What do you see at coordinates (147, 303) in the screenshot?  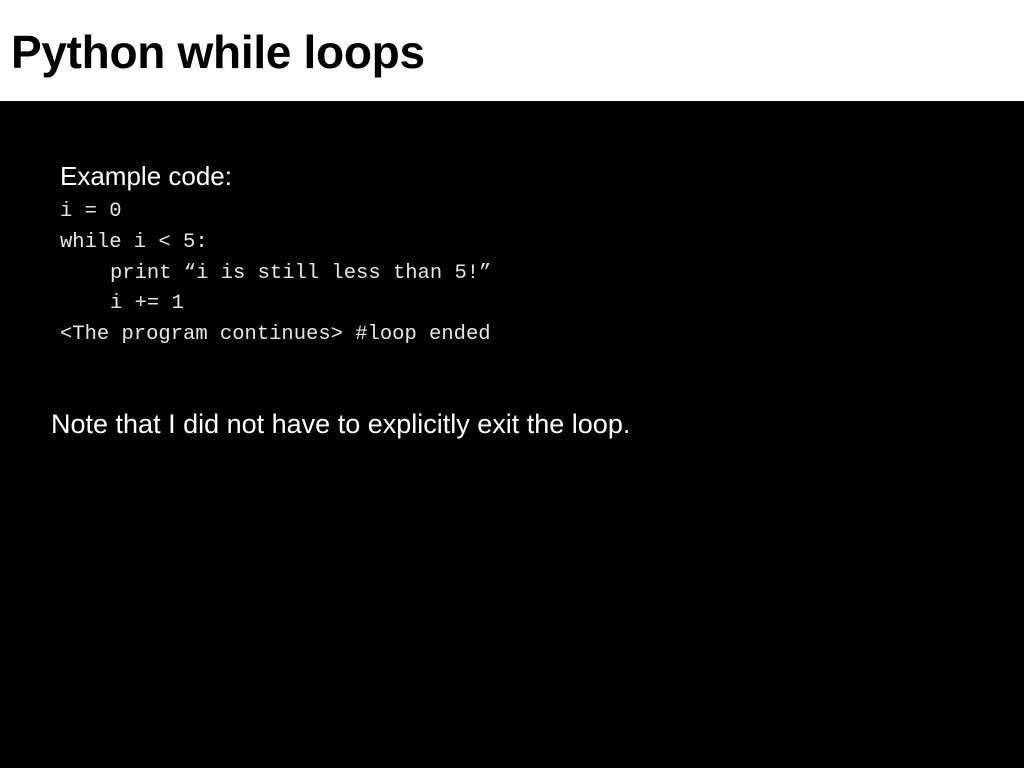 I see `code-line: i += 1` at bounding box center [147, 303].